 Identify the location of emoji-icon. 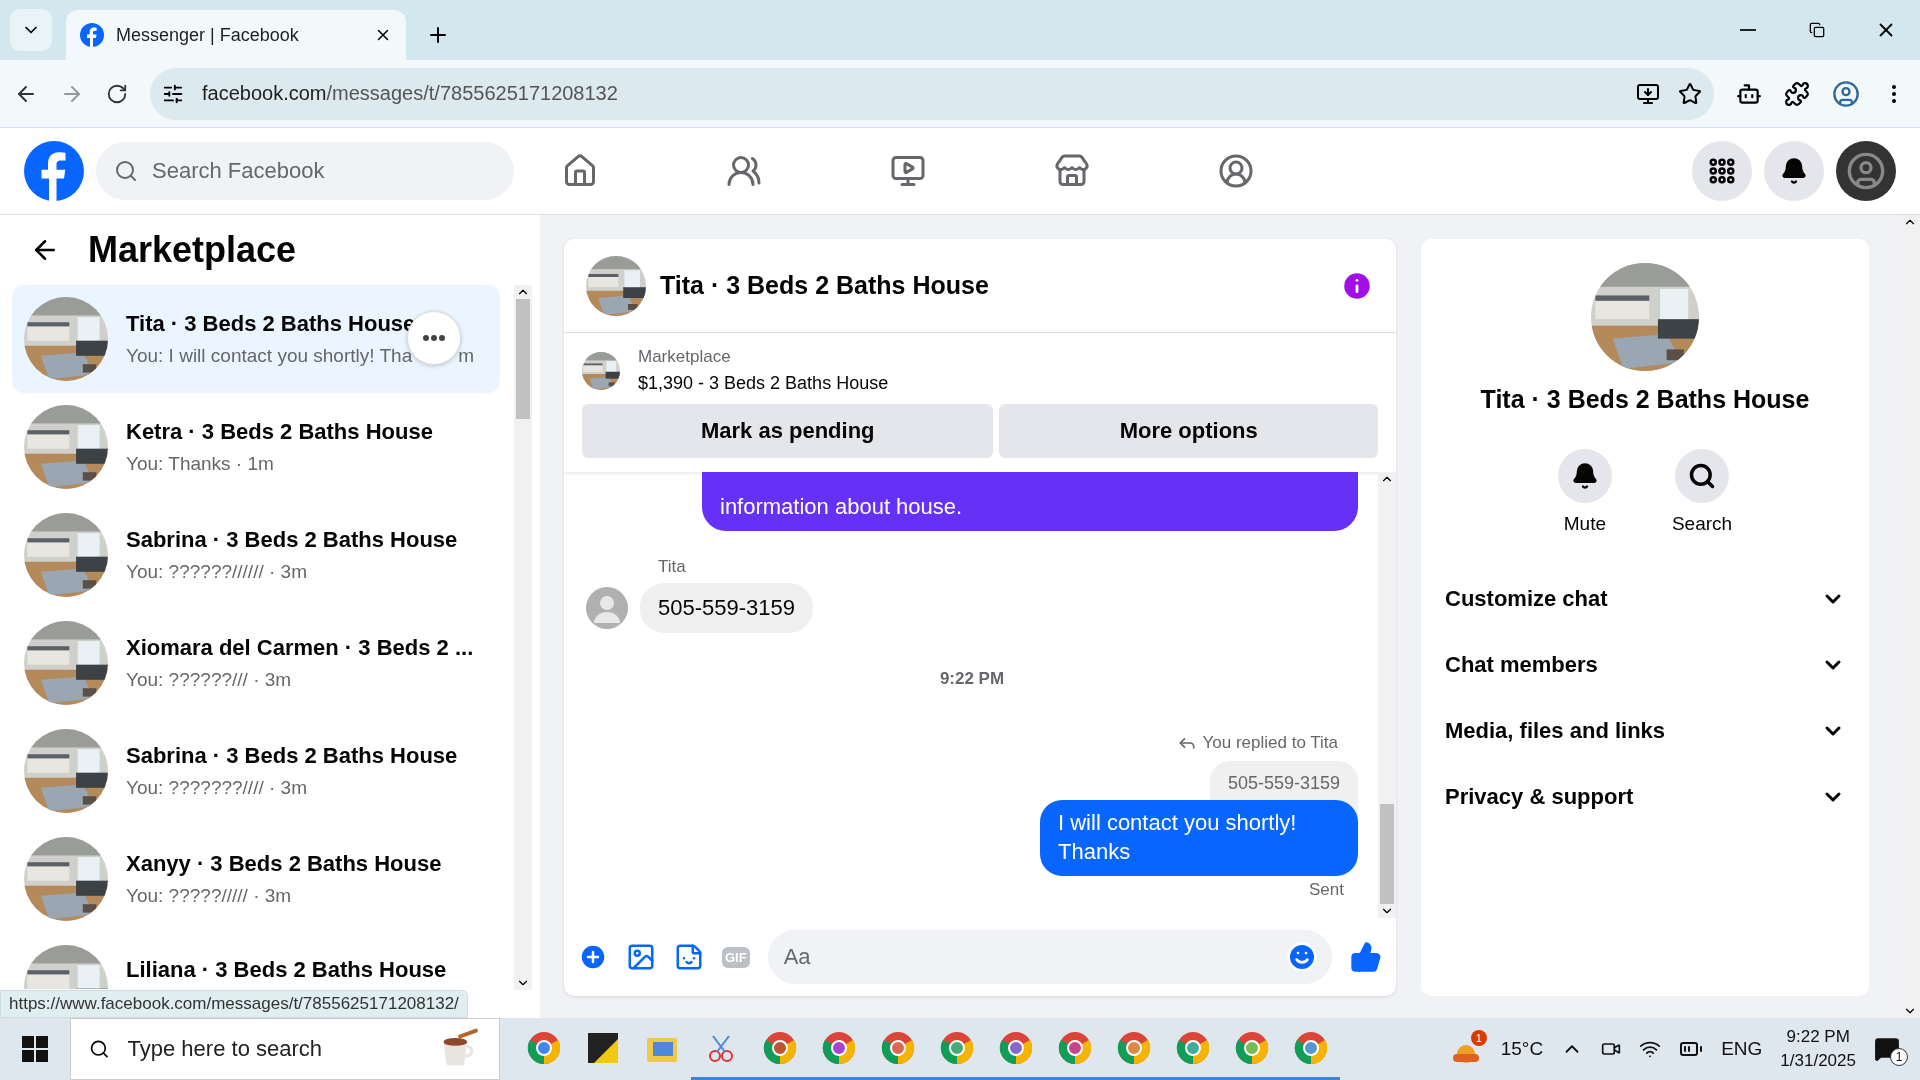
(1302, 957).